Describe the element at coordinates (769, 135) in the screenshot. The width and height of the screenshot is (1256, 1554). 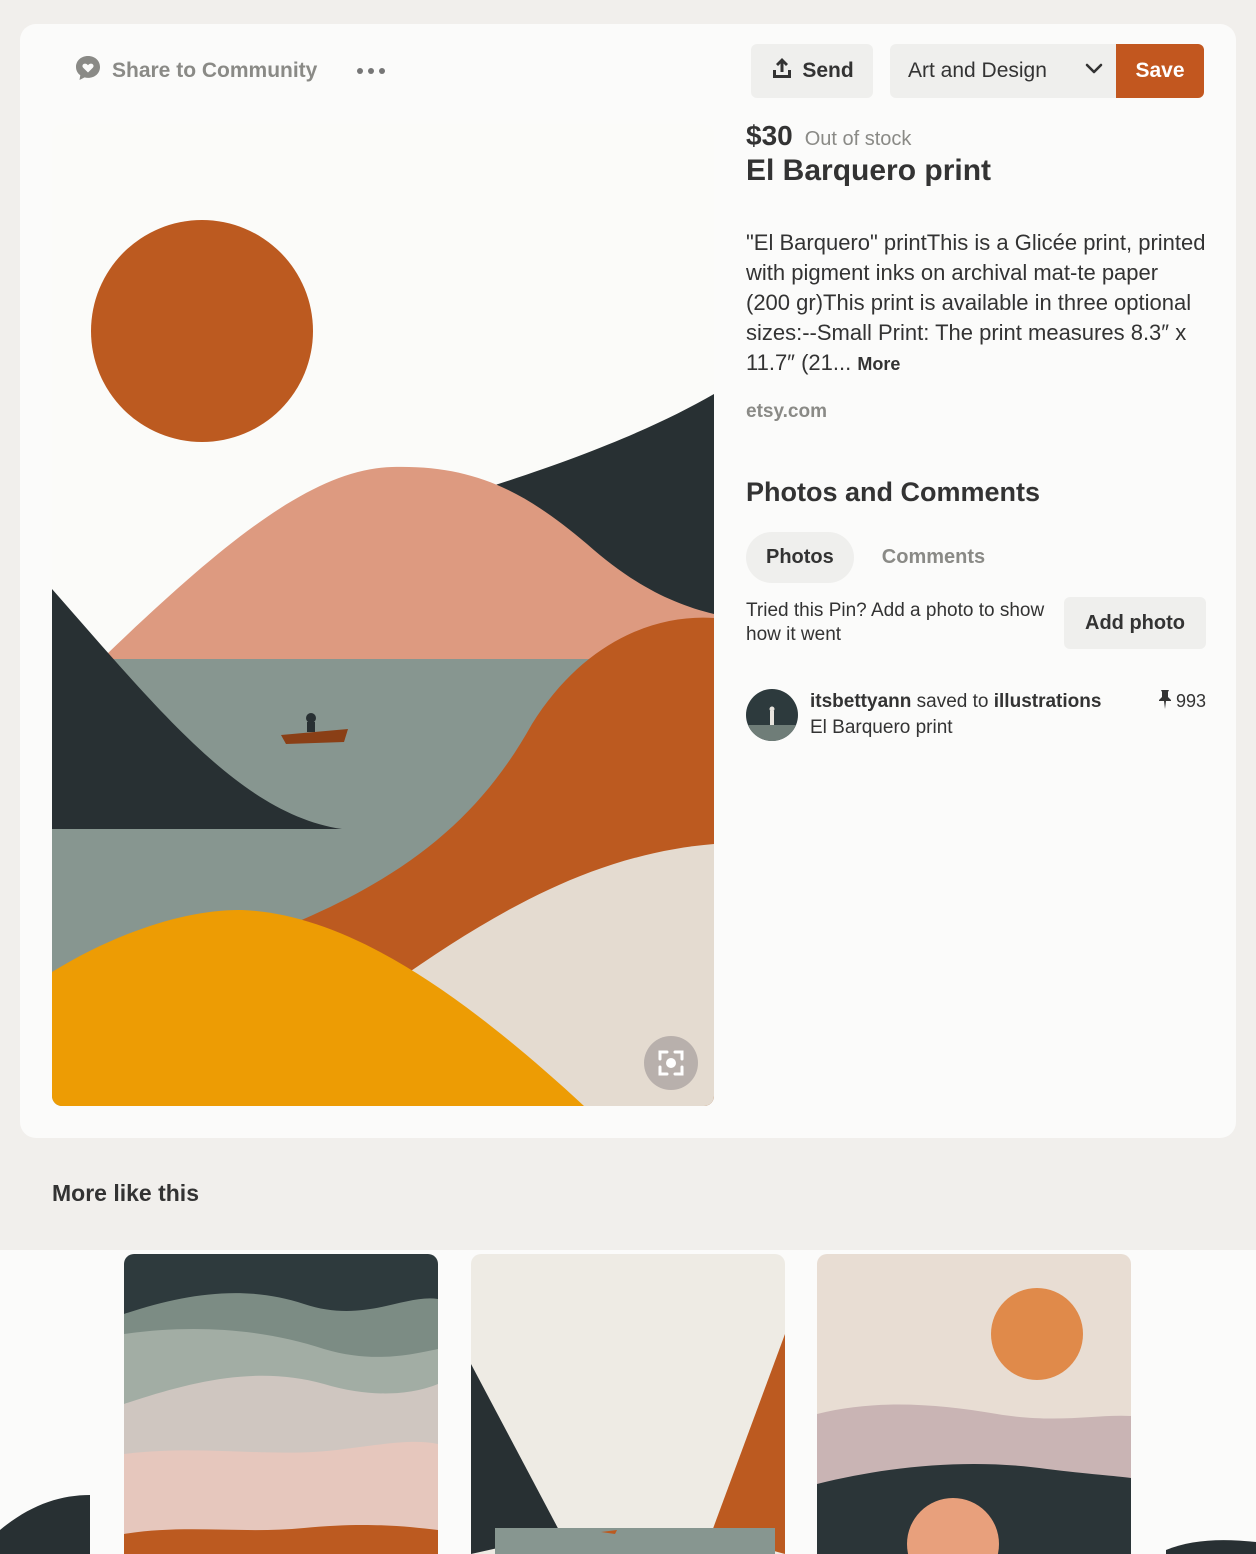
I see `price: $30` at that location.